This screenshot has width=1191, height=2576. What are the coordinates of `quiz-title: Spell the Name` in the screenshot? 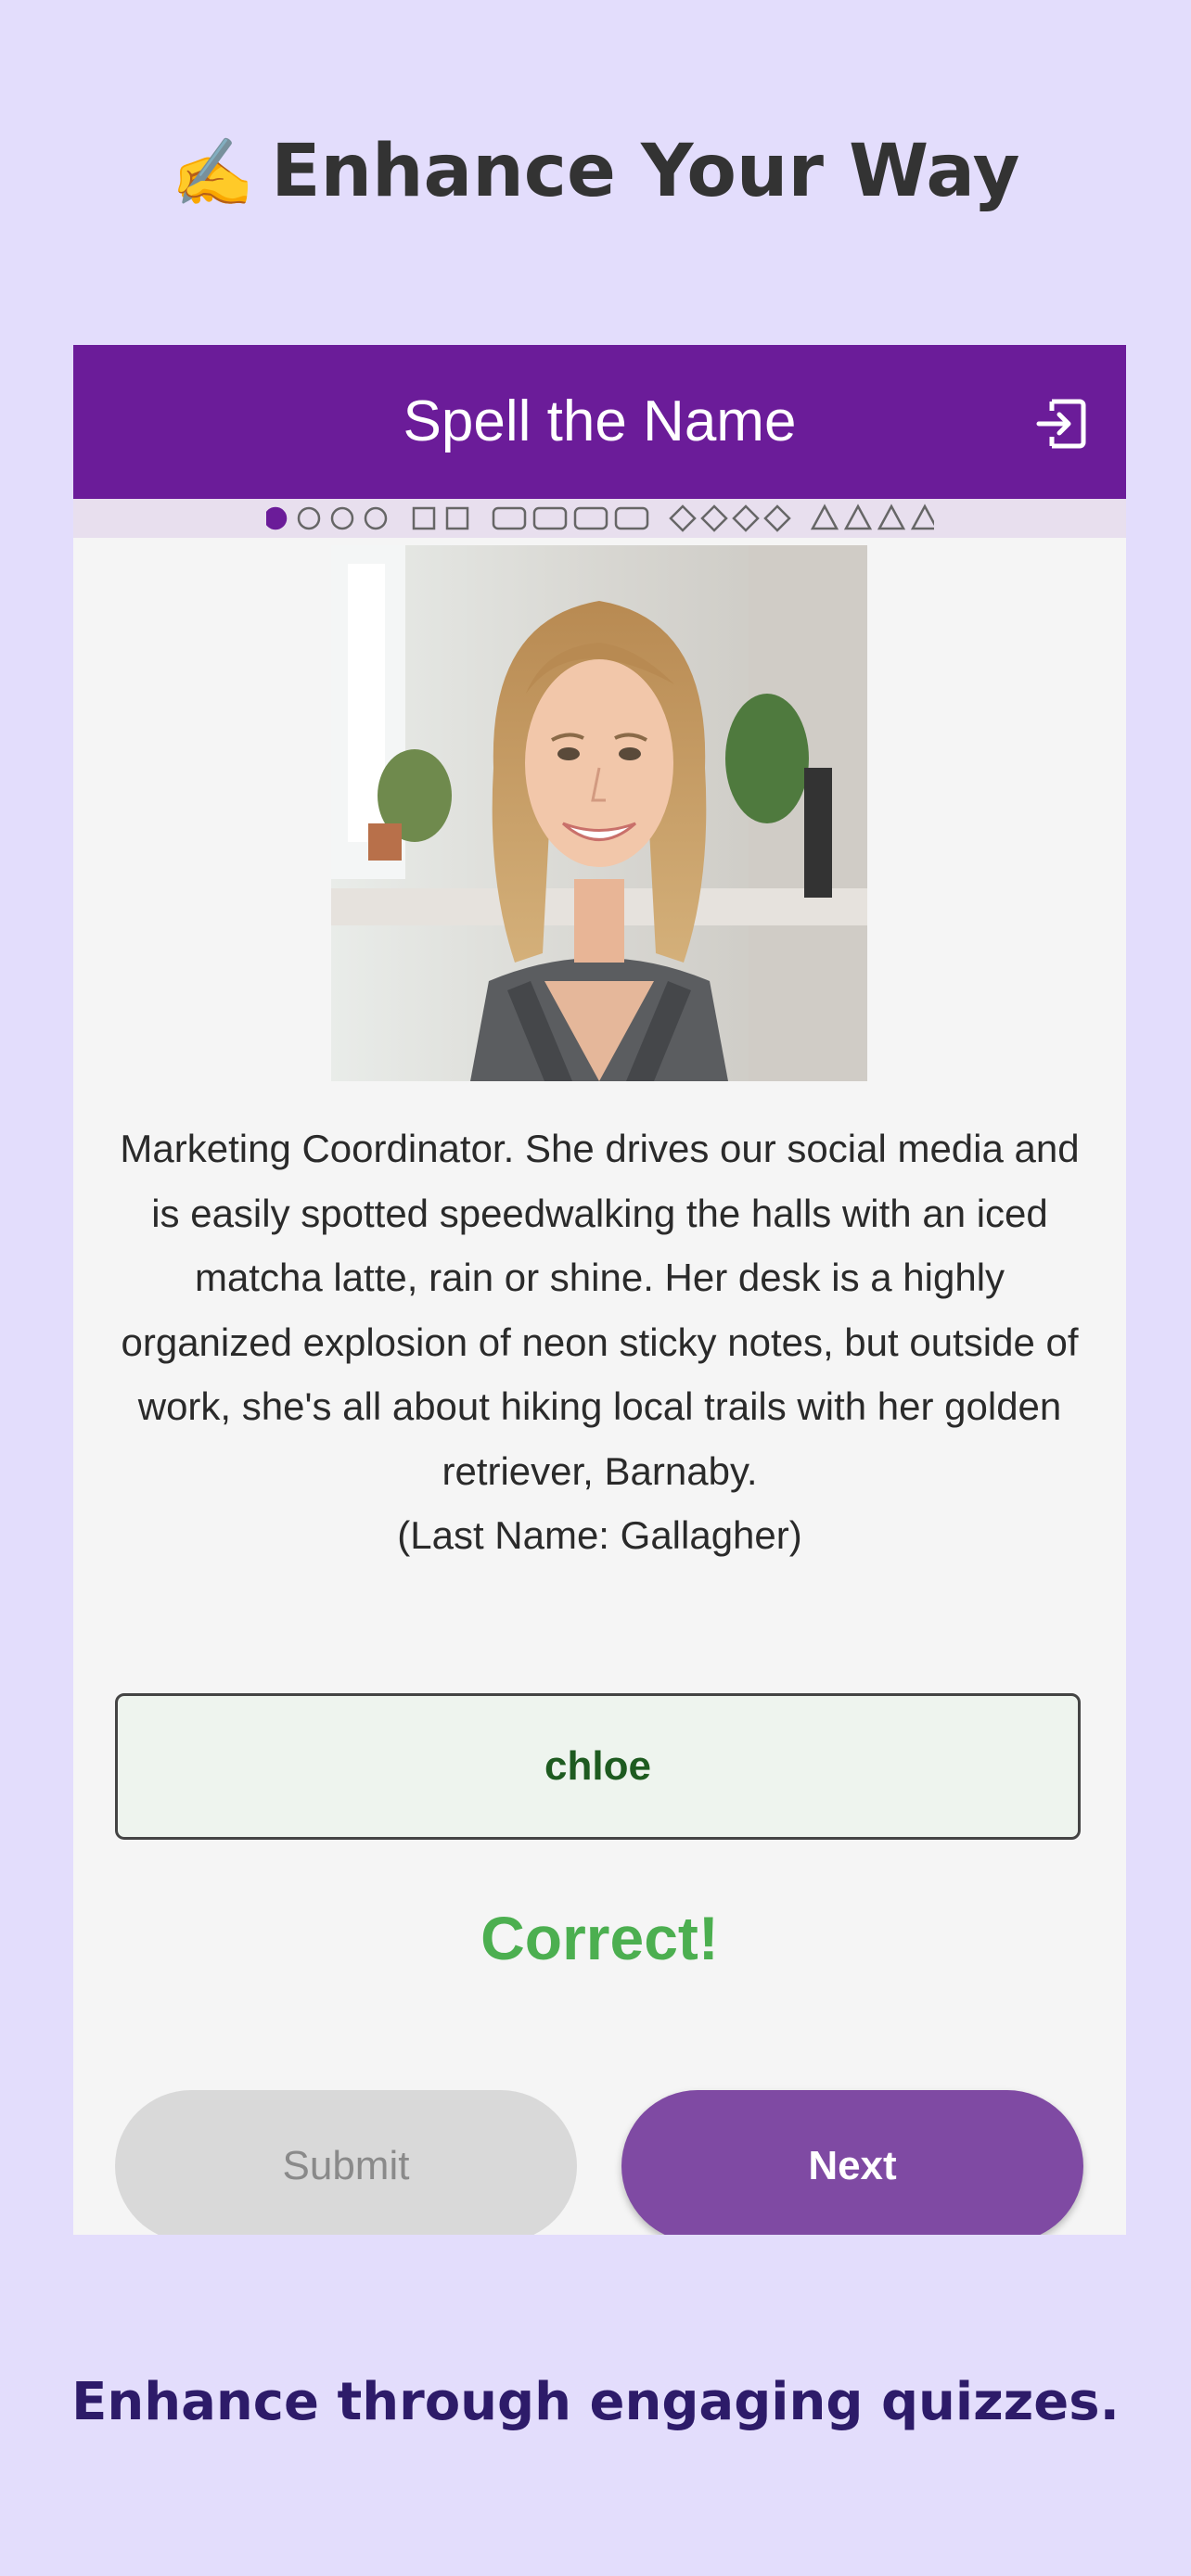 It's located at (600, 421).